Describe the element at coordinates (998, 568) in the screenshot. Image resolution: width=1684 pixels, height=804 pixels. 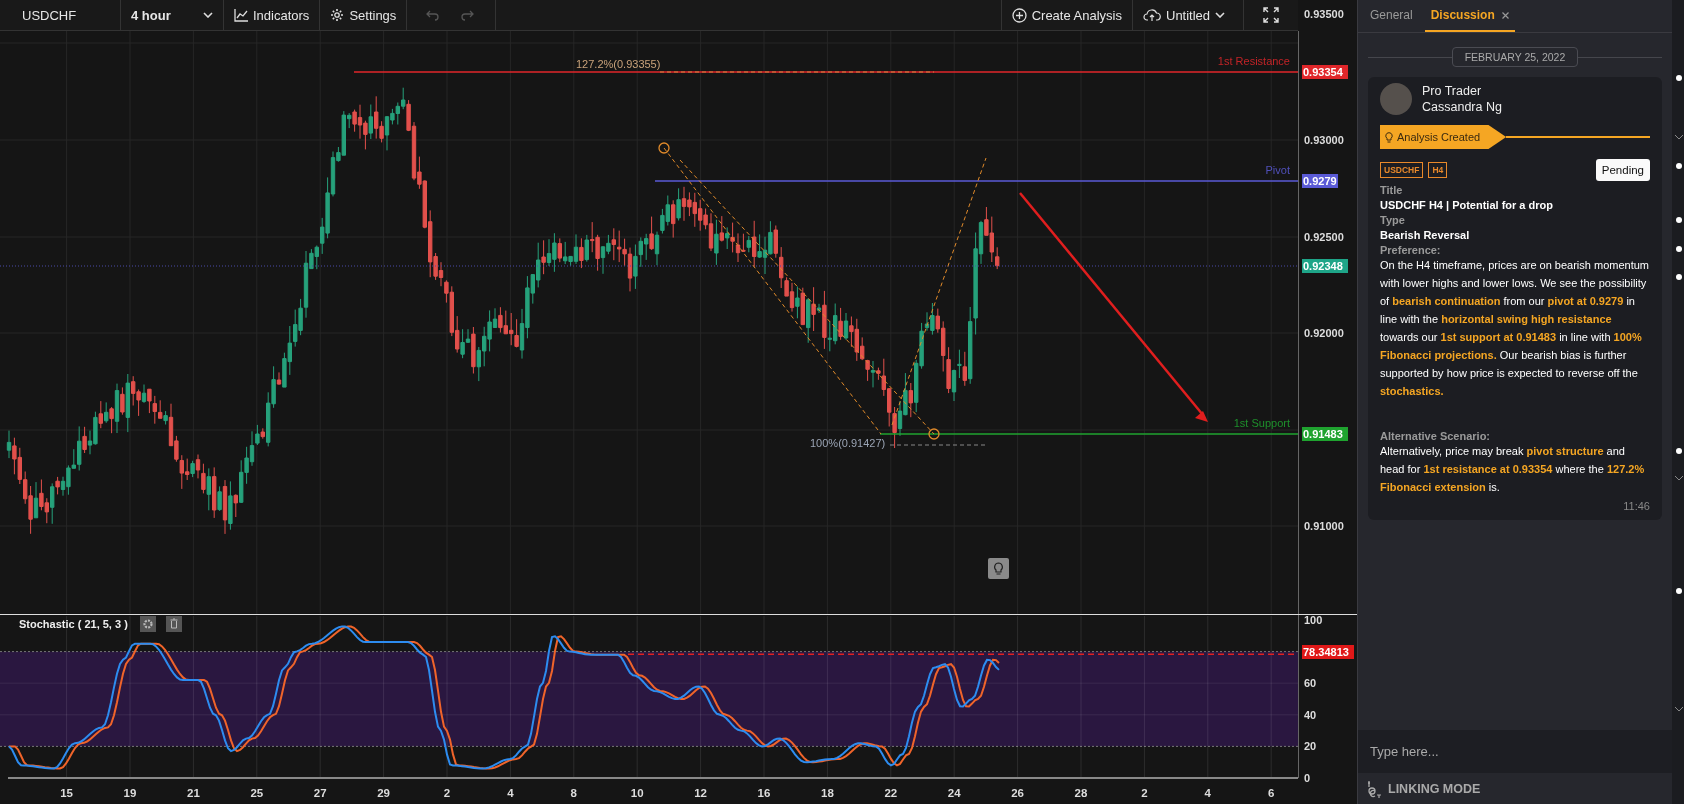
I see `idea-button` at that location.